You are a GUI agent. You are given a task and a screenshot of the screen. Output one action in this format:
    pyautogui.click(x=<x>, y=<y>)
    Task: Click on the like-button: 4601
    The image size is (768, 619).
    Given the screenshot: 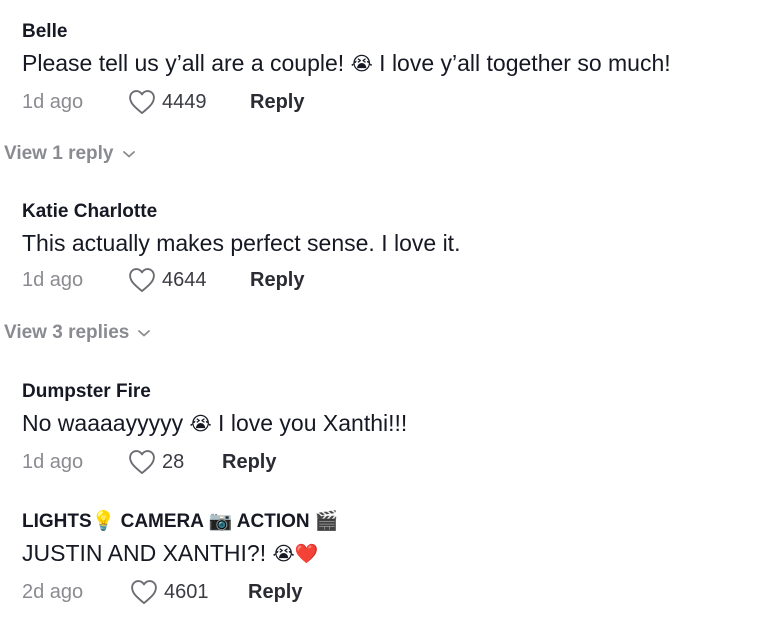 What is the action you would take?
    pyautogui.click(x=169, y=592)
    